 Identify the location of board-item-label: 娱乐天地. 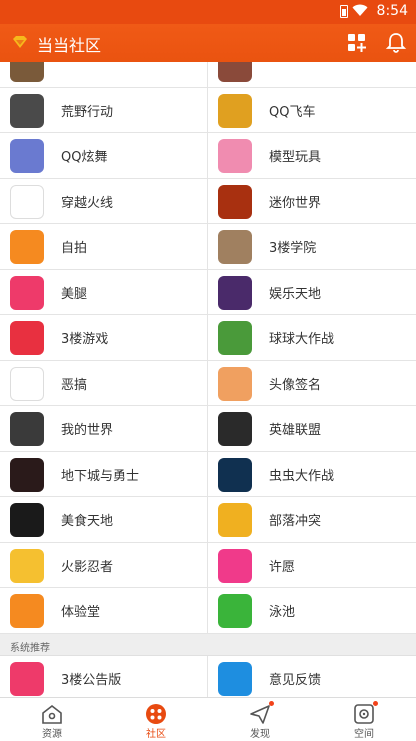
(295, 294).